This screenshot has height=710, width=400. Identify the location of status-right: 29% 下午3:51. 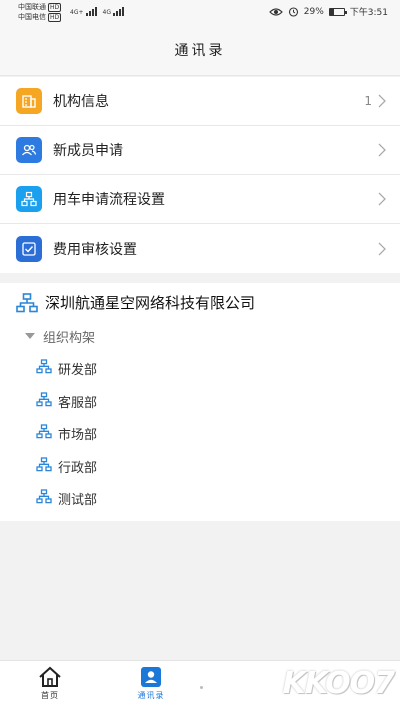
(328, 11).